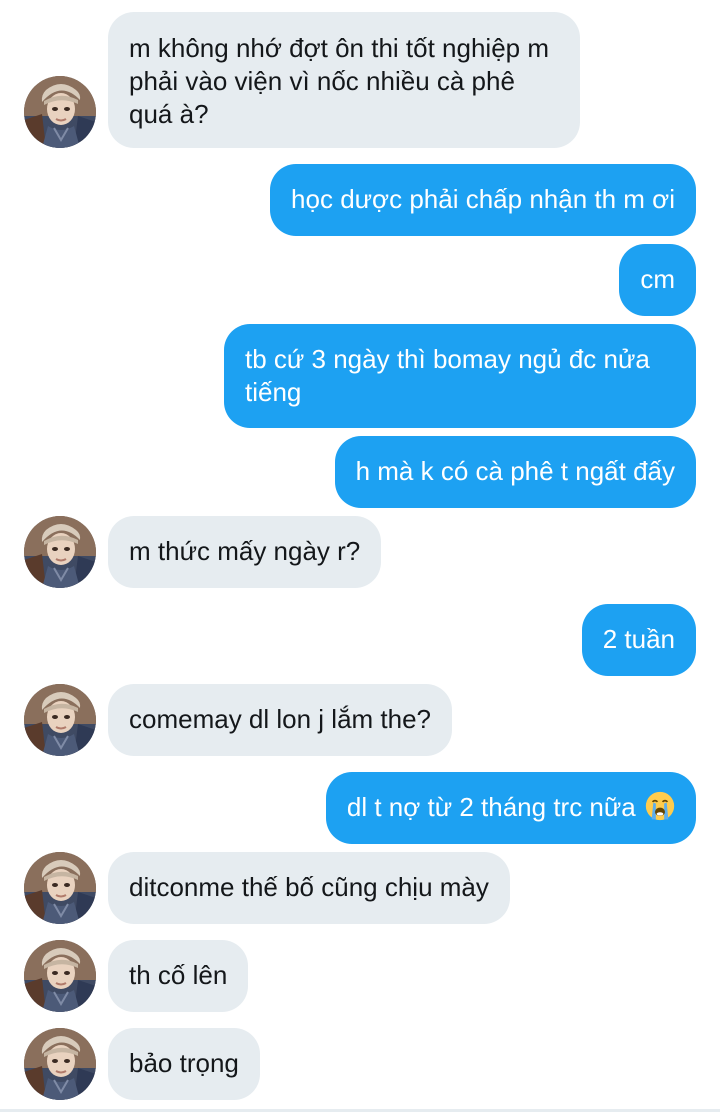 This screenshot has width=720, height=1112. Describe the element at coordinates (491, 807) in the screenshot. I see `message-text: dl t nợ từ 2 tháng trc nữa` at that location.